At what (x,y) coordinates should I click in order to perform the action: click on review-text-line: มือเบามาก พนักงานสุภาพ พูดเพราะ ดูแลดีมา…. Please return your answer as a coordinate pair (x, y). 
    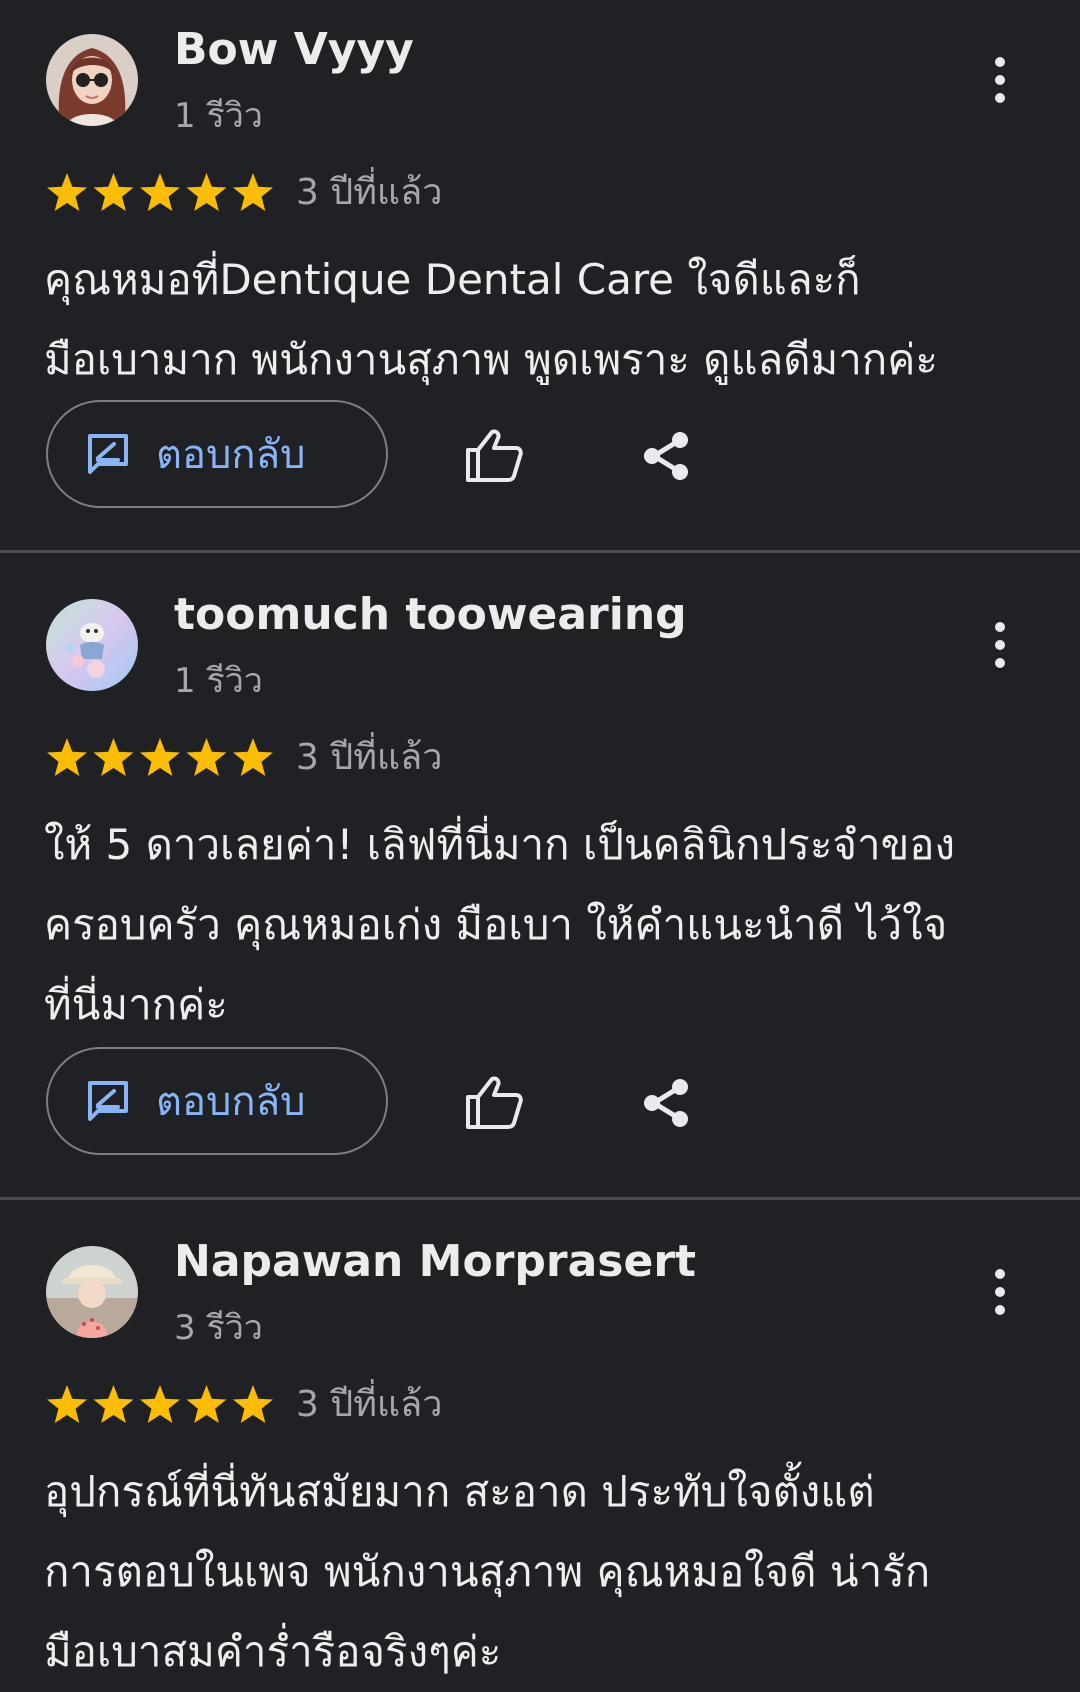
    Looking at the image, I should click on (491, 359).